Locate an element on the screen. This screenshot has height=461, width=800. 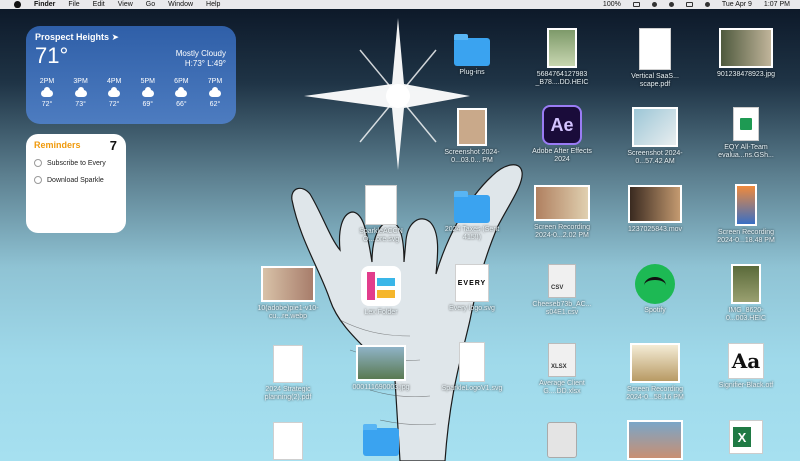
menu-file: File is located at coordinates (73, 4).